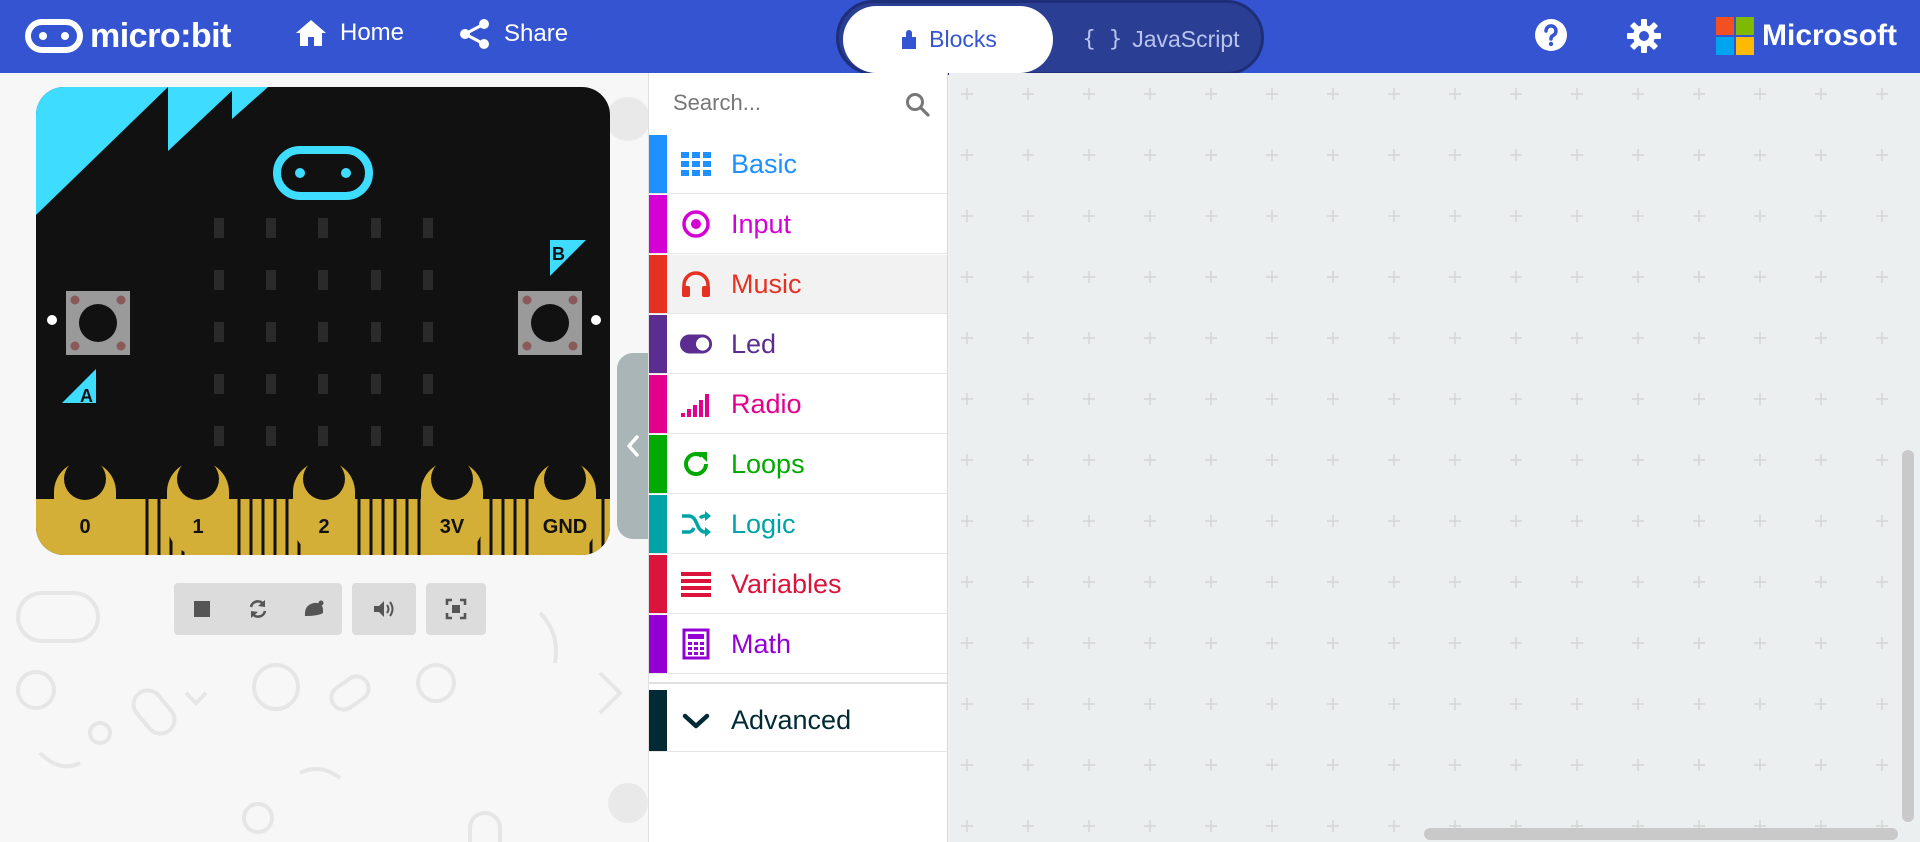  I want to click on stop-icon, so click(202, 609).